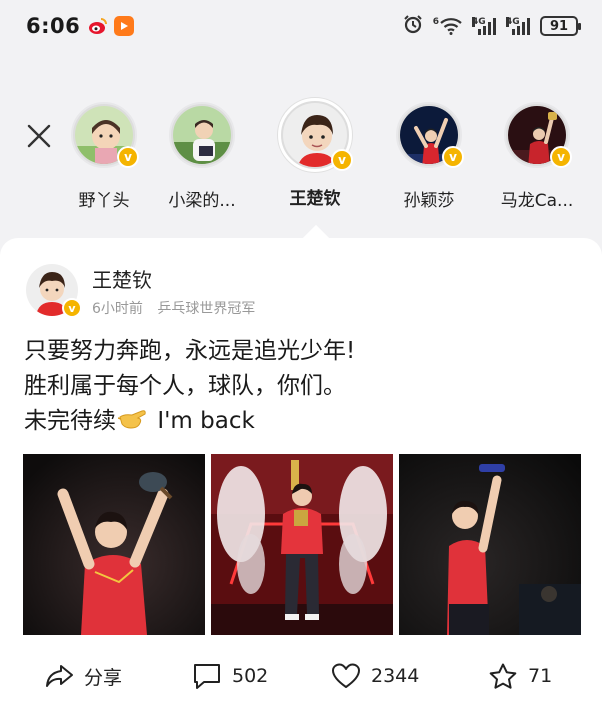 This screenshot has height=707, width=602. I want to click on author-name: 王楚钦, so click(122, 278).